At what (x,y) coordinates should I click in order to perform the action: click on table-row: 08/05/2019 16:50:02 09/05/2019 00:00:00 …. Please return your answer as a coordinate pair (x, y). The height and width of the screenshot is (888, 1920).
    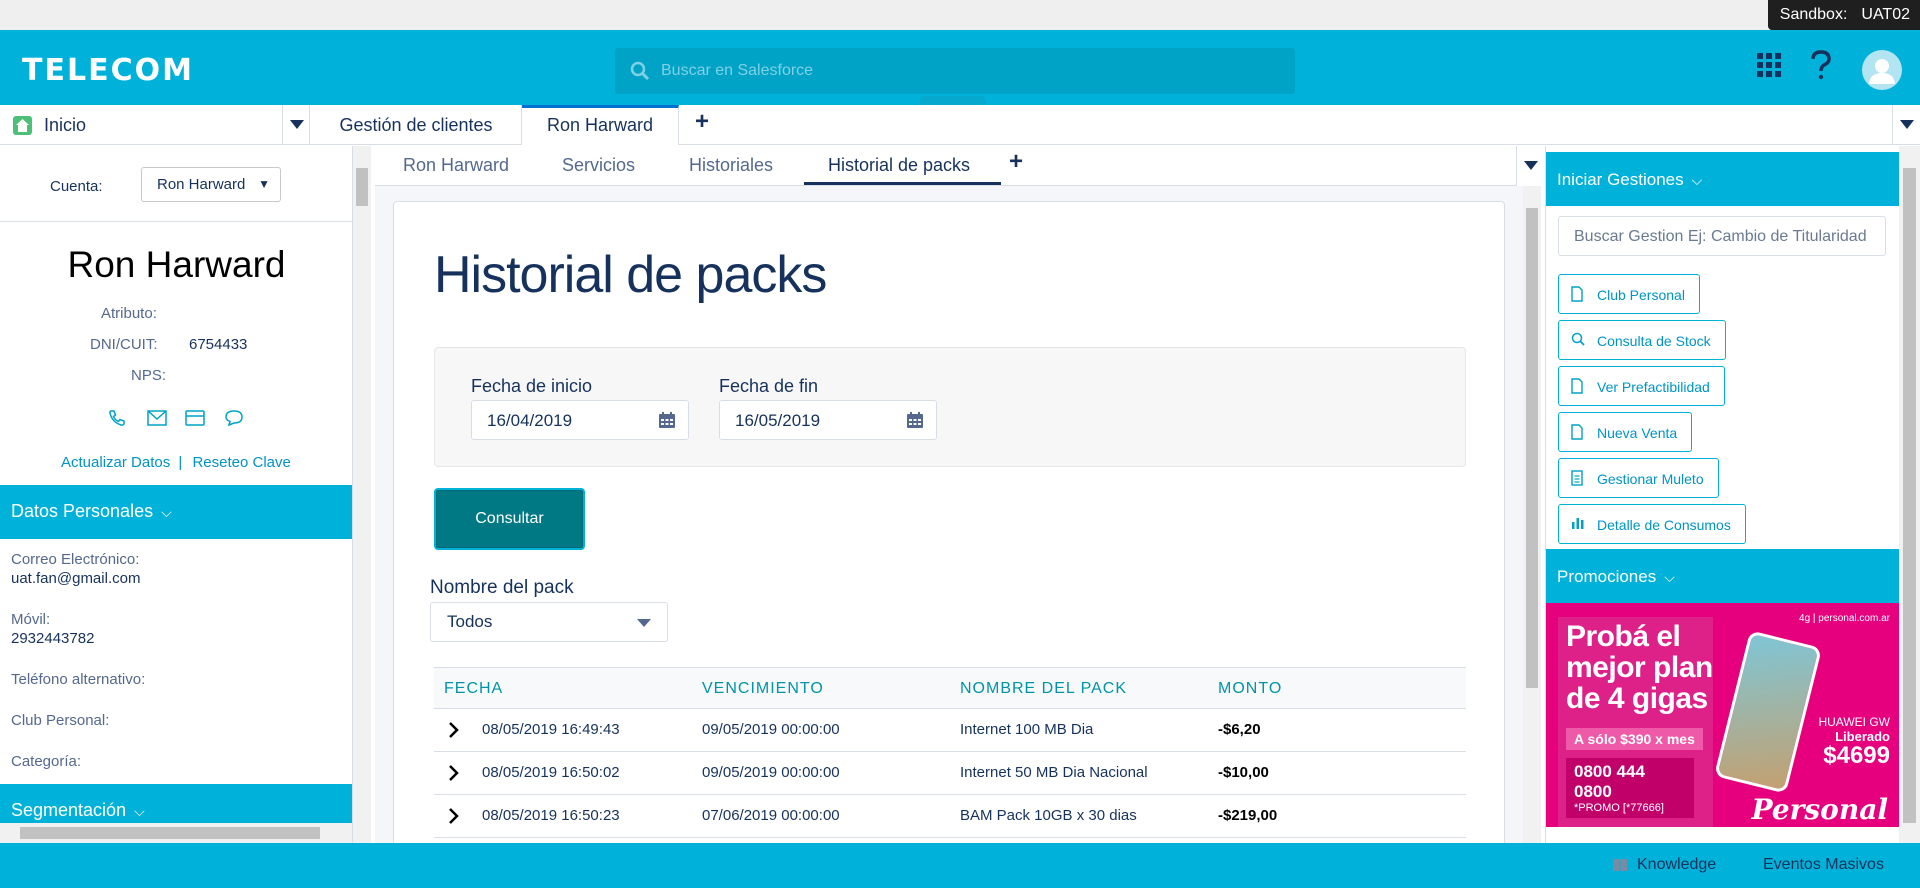
    Looking at the image, I should click on (950, 773).